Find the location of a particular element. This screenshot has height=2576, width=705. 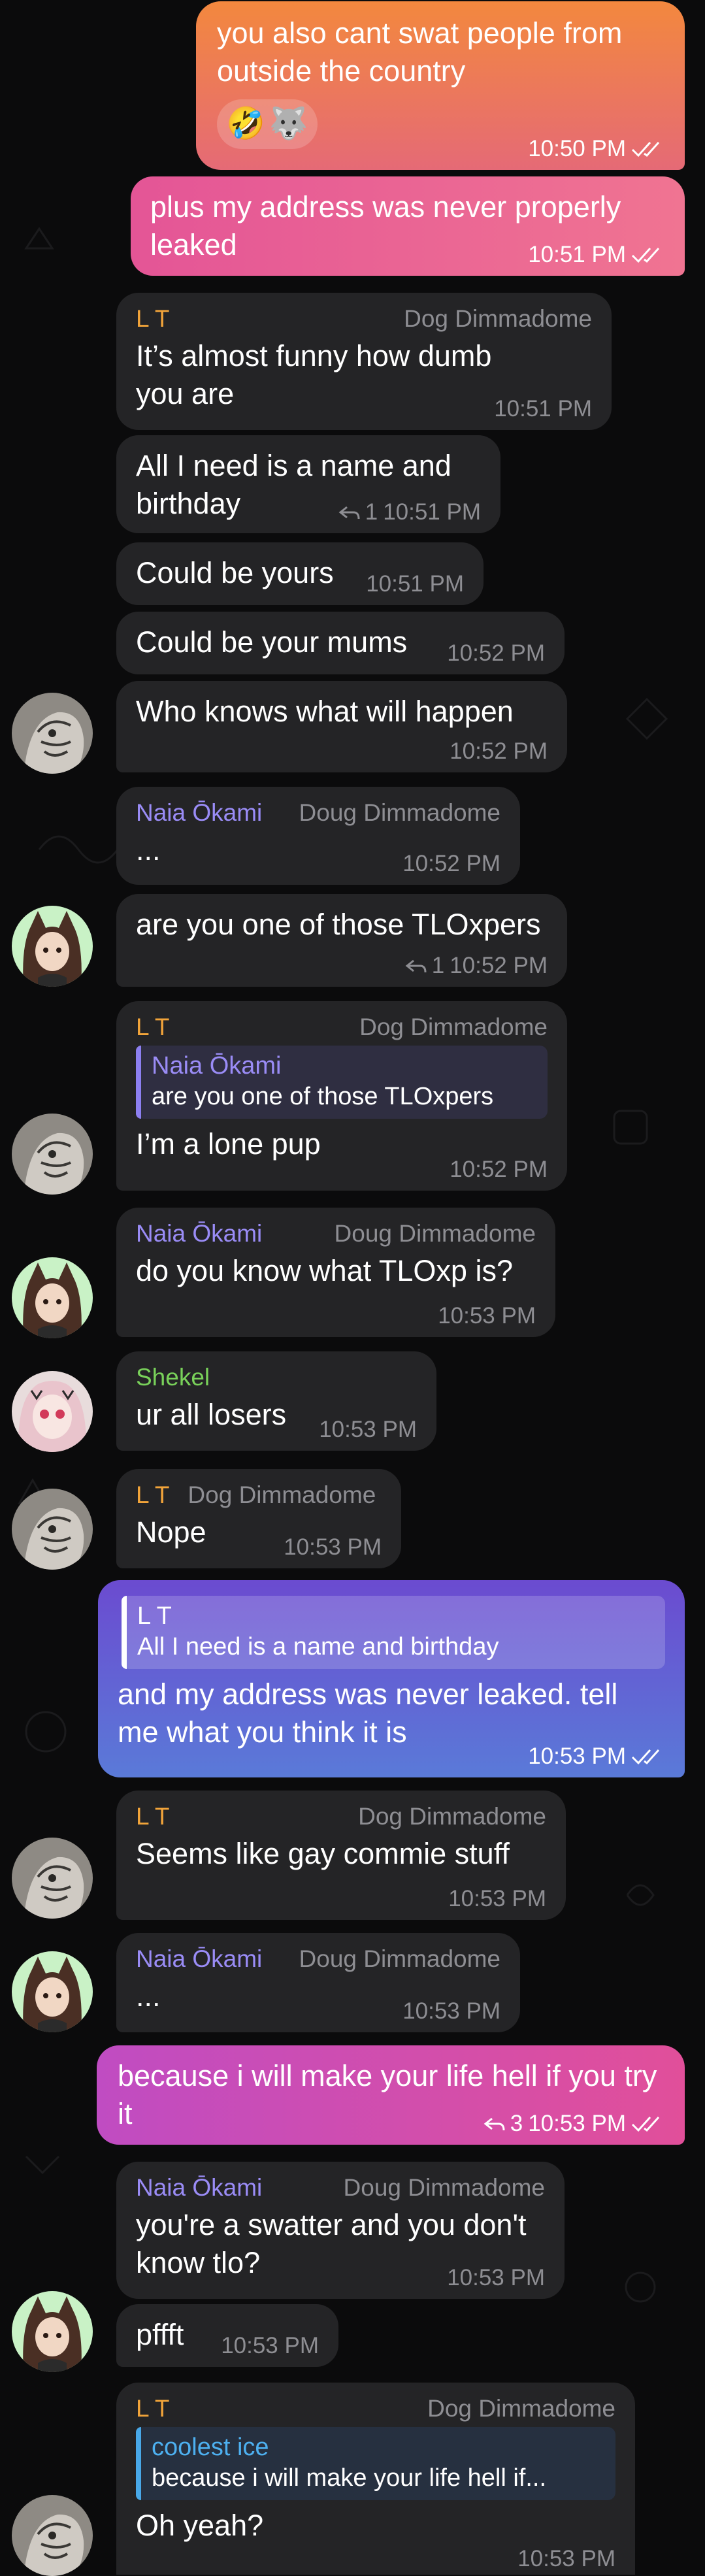

message-bubble-incoming: are you one of those TLOxpers 1 10:52 PM is located at coordinates (342, 940).